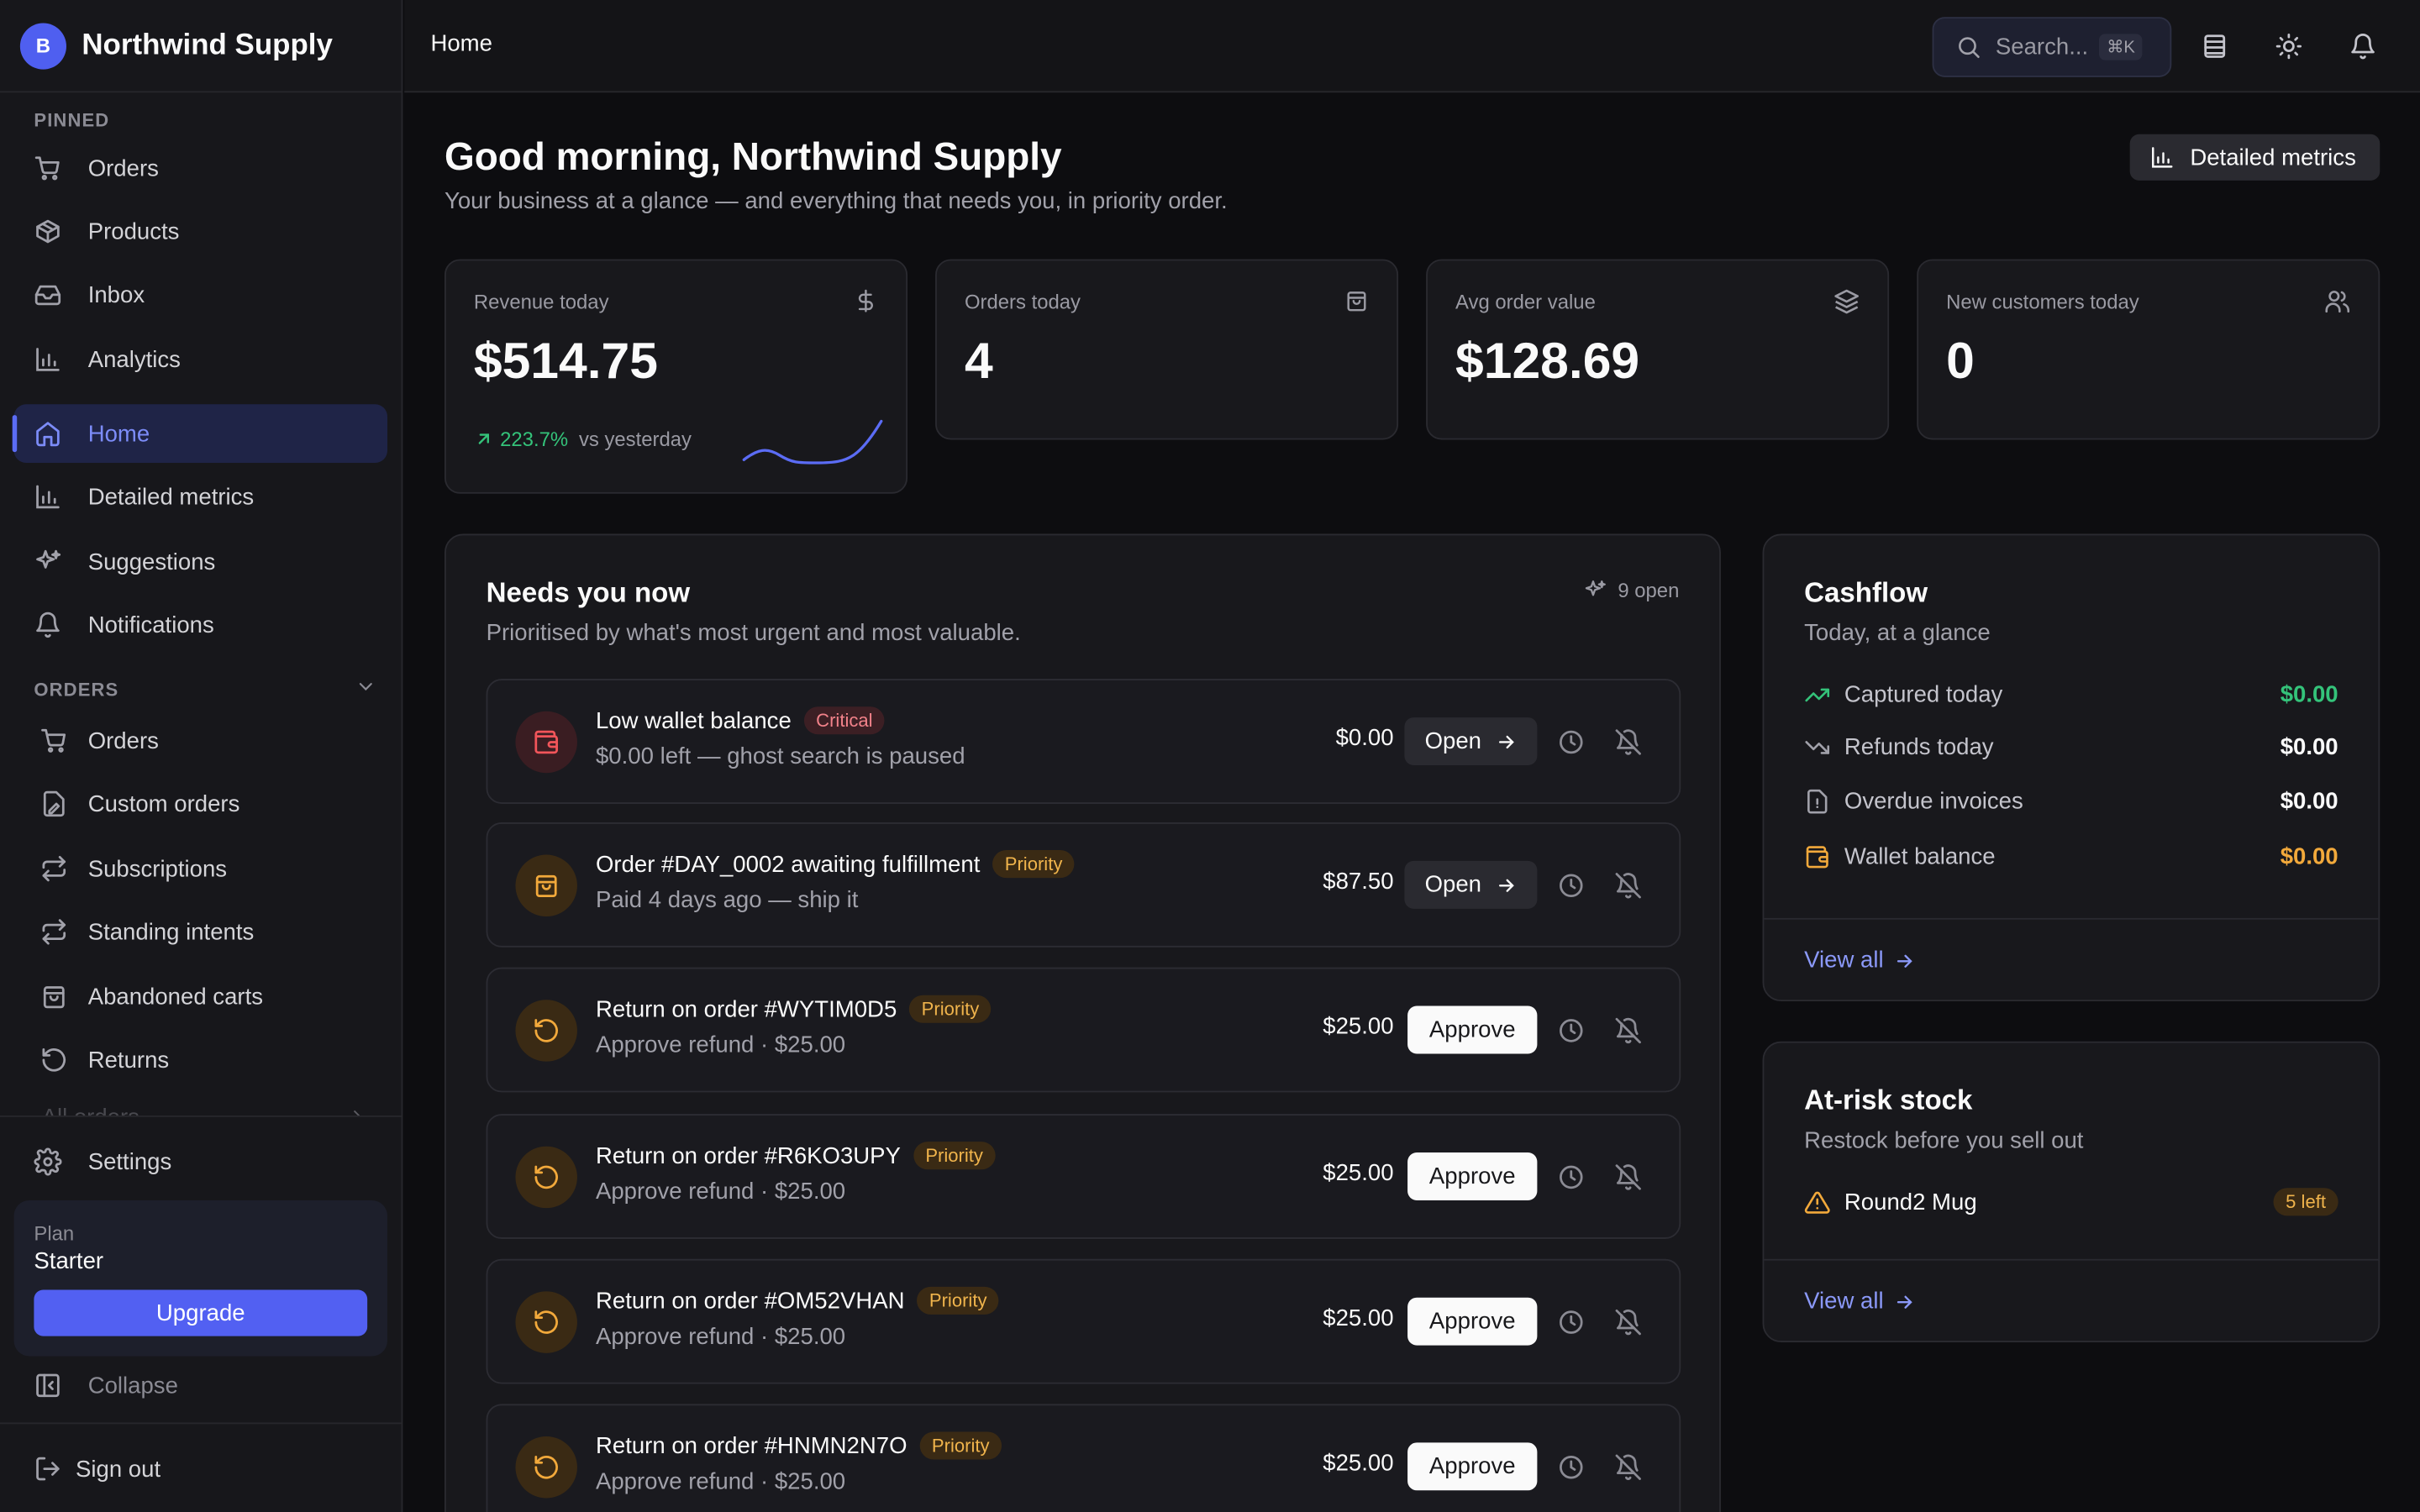  Describe the element at coordinates (128, 1060) in the screenshot. I see `sidebar-item-label: Returns` at that location.